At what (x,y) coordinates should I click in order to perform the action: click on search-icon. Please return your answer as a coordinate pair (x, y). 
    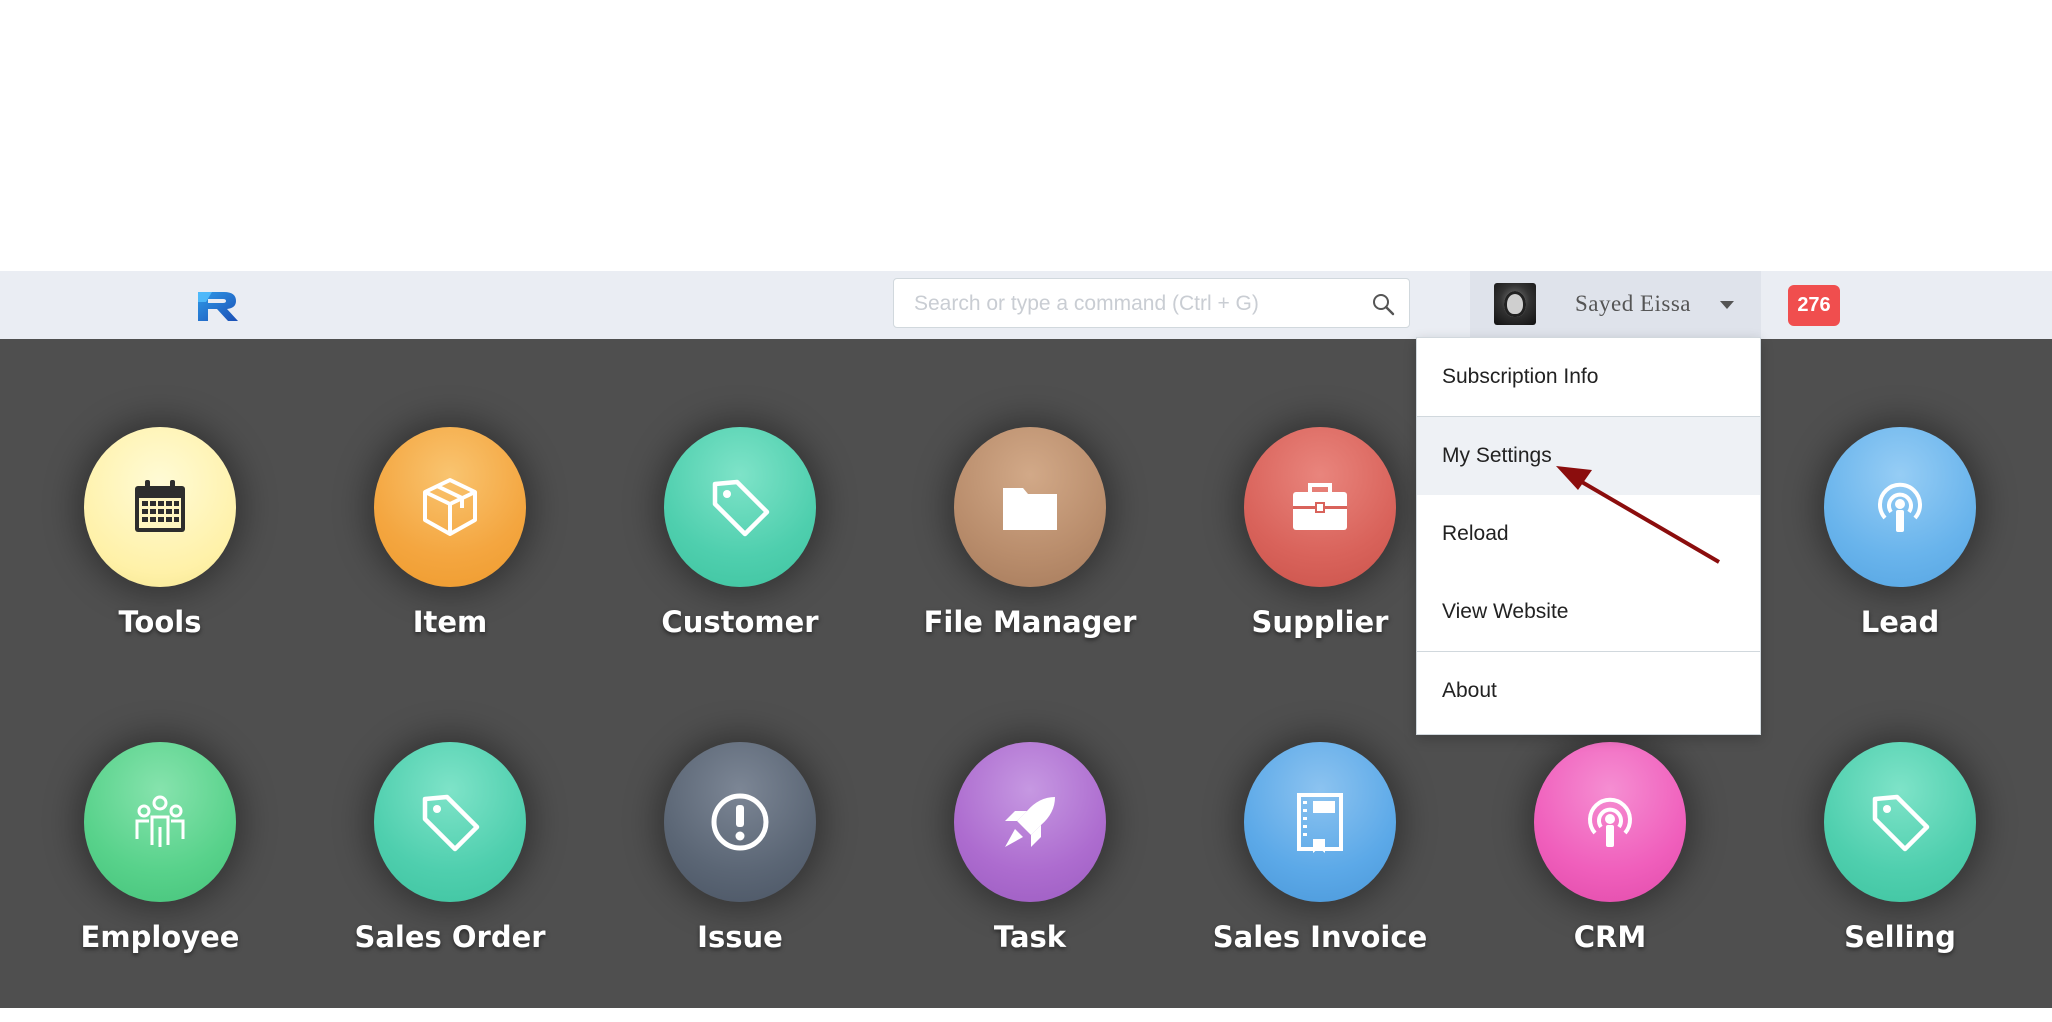
    Looking at the image, I should click on (1383, 304).